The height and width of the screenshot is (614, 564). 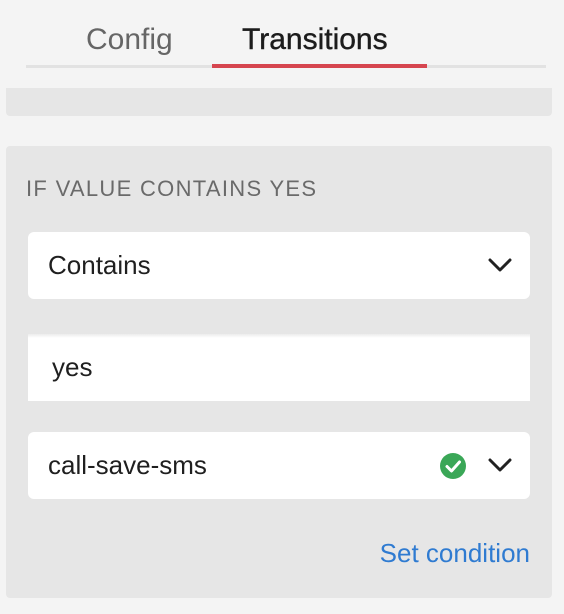 I want to click on target-select-value: call-save-sms, so click(x=127, y=465).